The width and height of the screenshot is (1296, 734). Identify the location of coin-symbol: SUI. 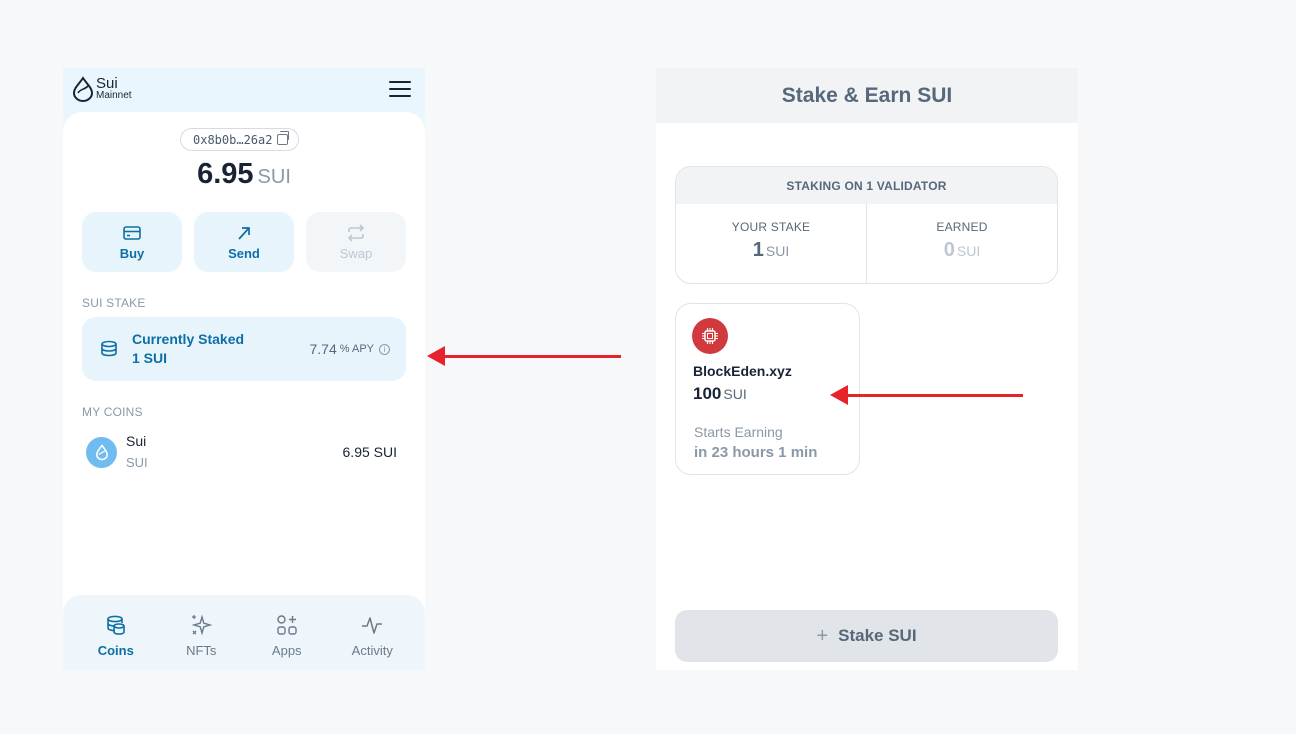
(137, 462).